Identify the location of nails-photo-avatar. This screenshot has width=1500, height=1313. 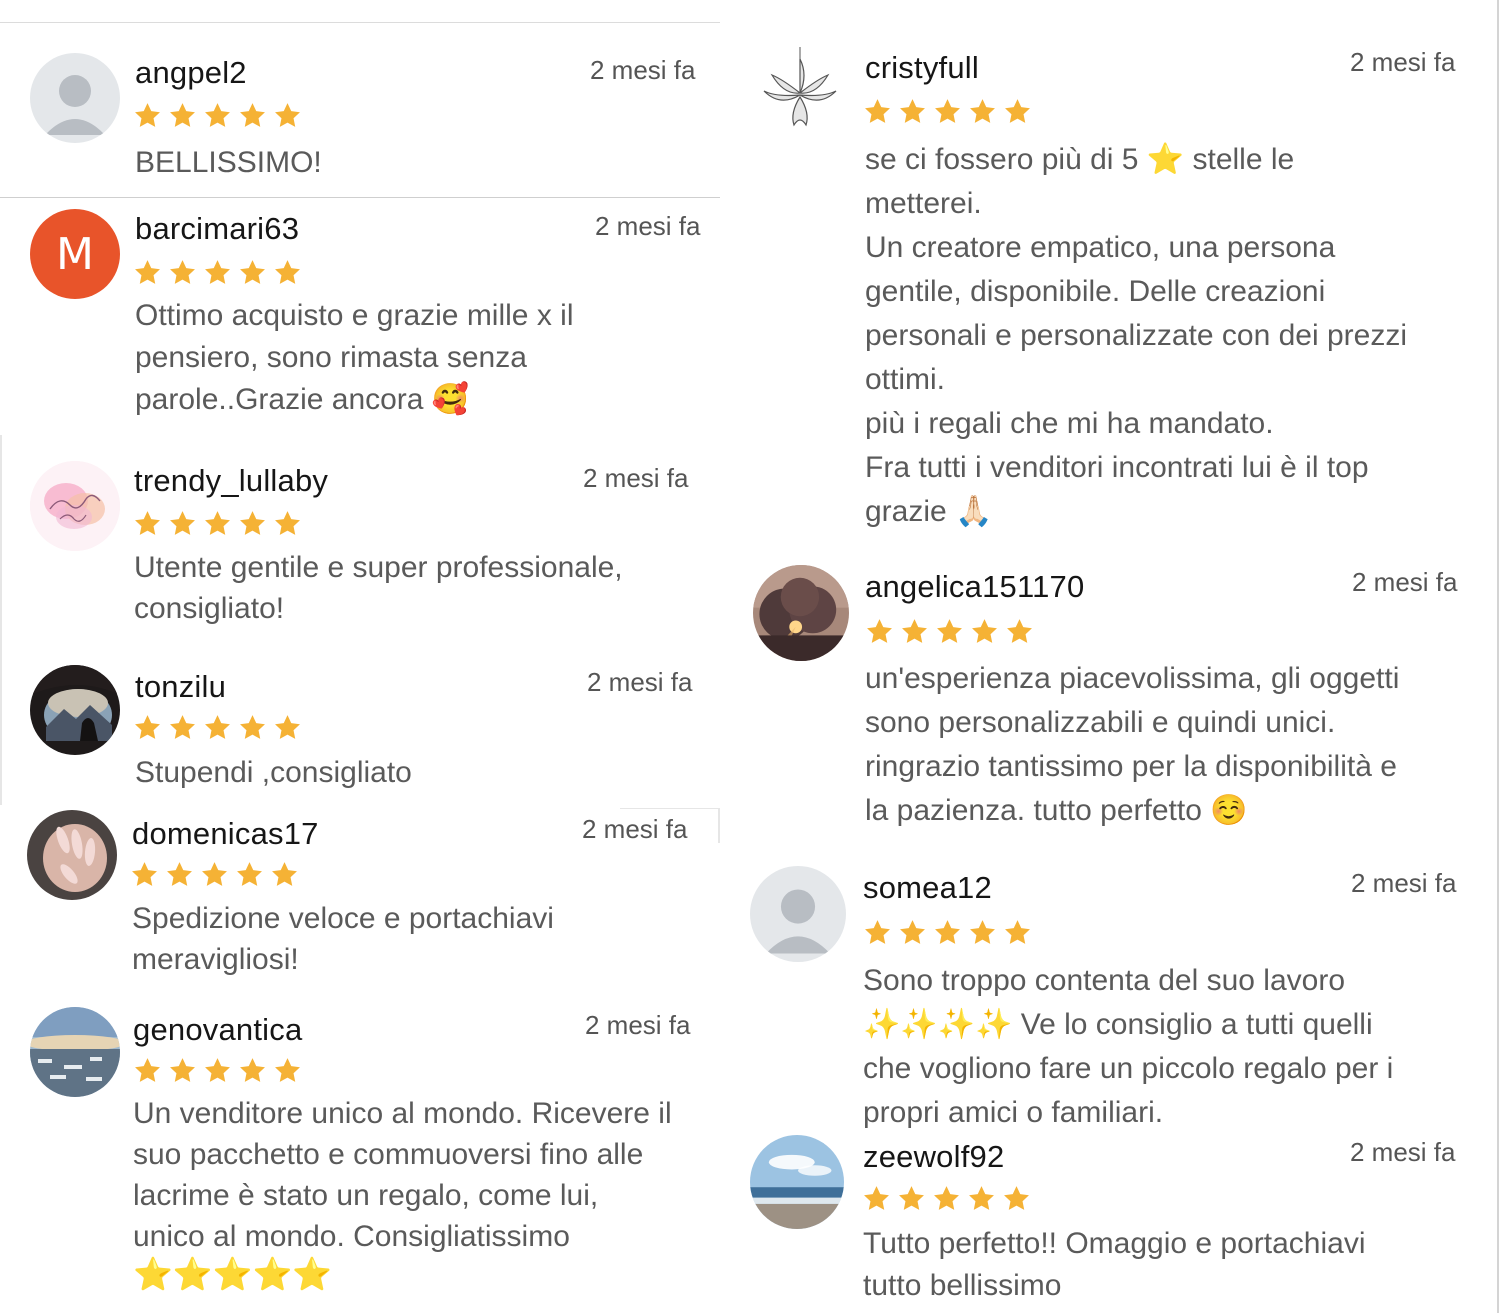
(72, 855).